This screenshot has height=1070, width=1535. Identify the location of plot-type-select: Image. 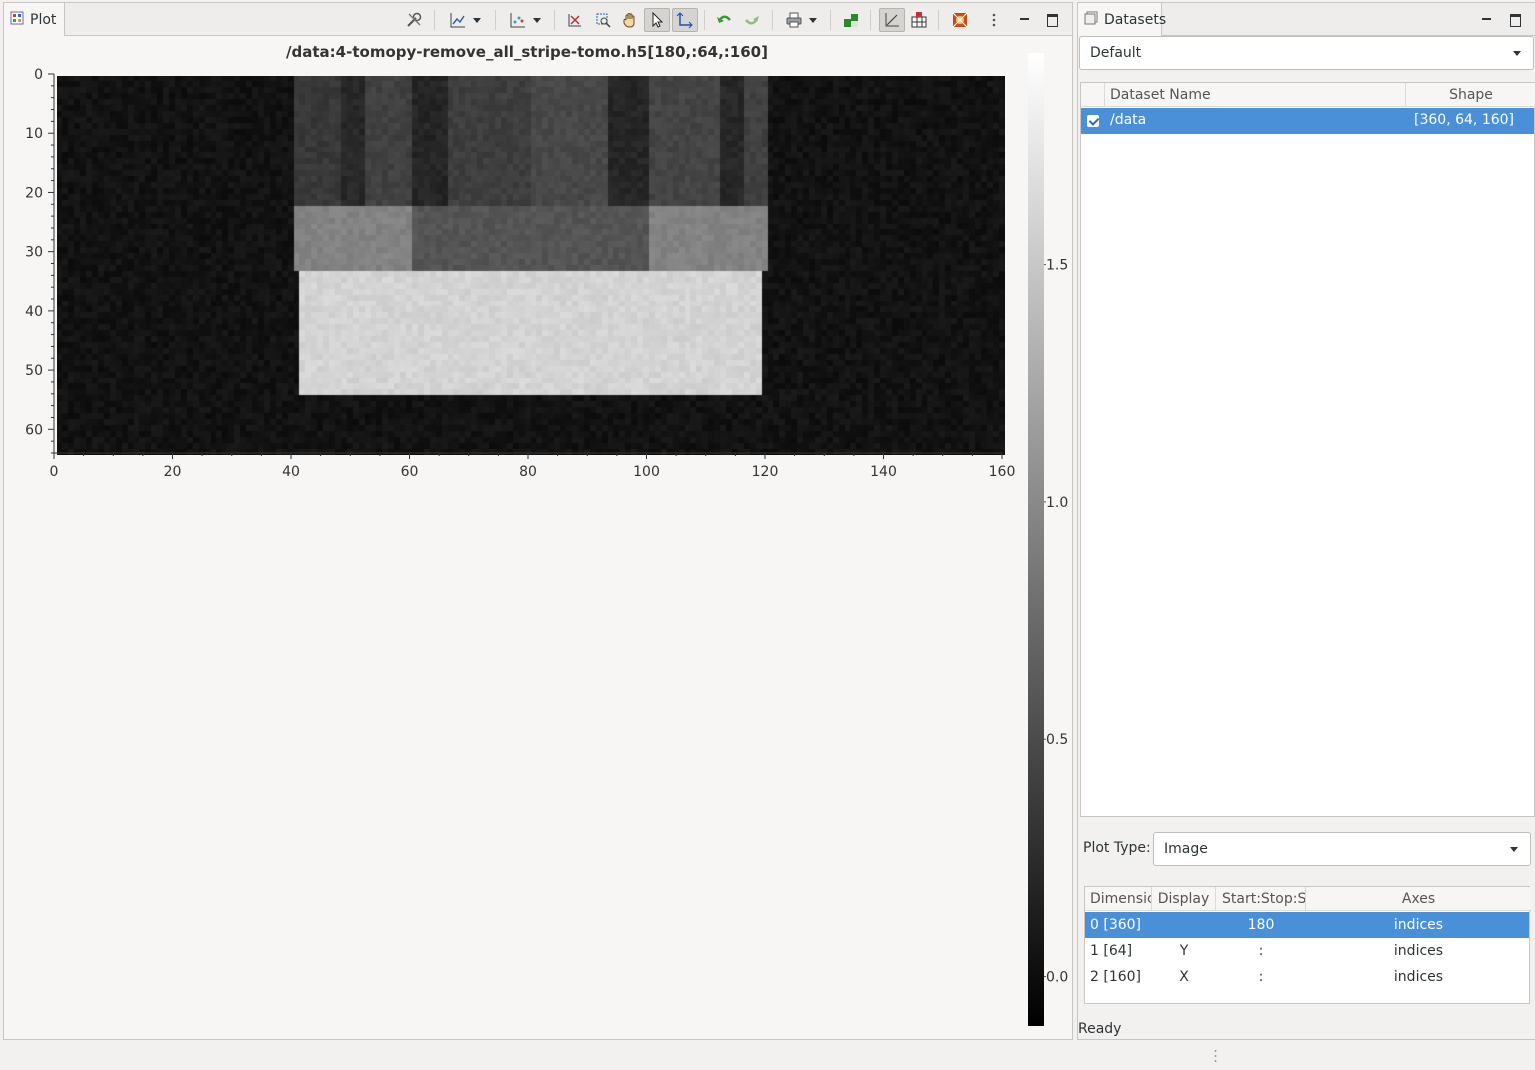
(1342, 849).